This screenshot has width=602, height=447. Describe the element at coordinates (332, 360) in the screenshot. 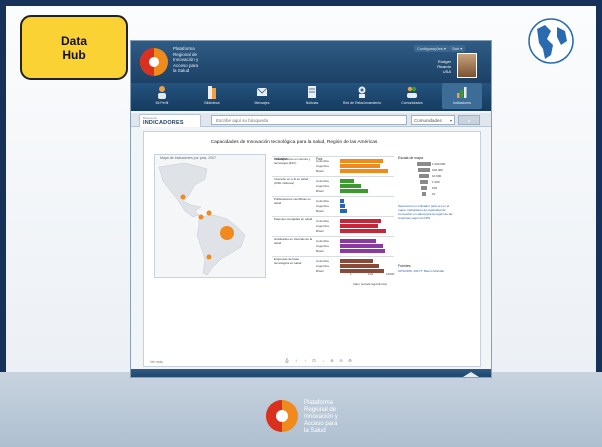

I see `toolbar-icon: ⊕` at that location.